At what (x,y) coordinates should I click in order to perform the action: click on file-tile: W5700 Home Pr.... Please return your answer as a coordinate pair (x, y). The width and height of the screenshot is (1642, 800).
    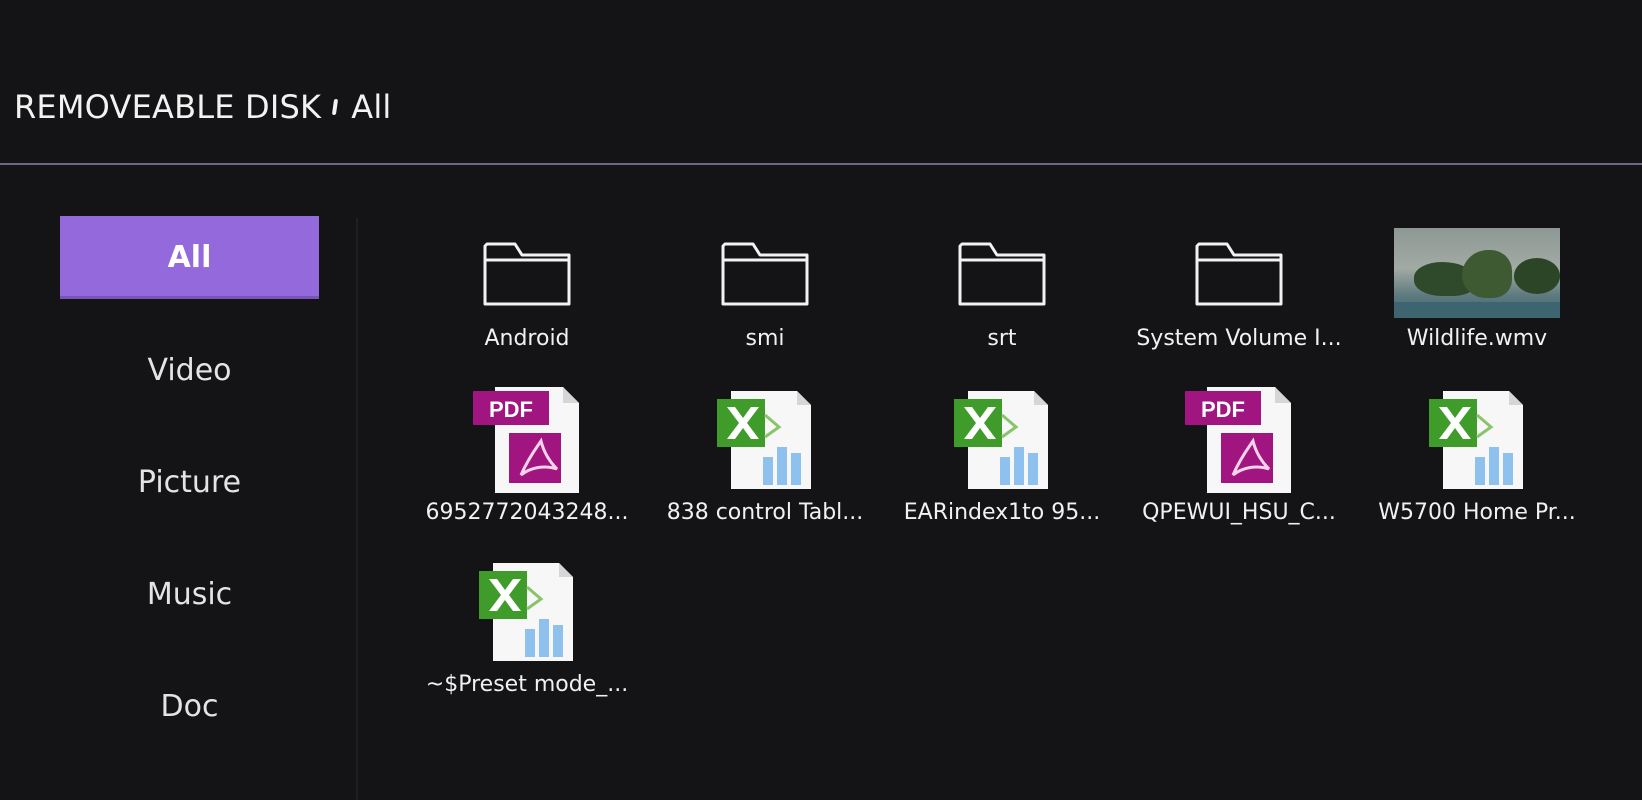
    Looking at the image, I should click on (1477, 371).